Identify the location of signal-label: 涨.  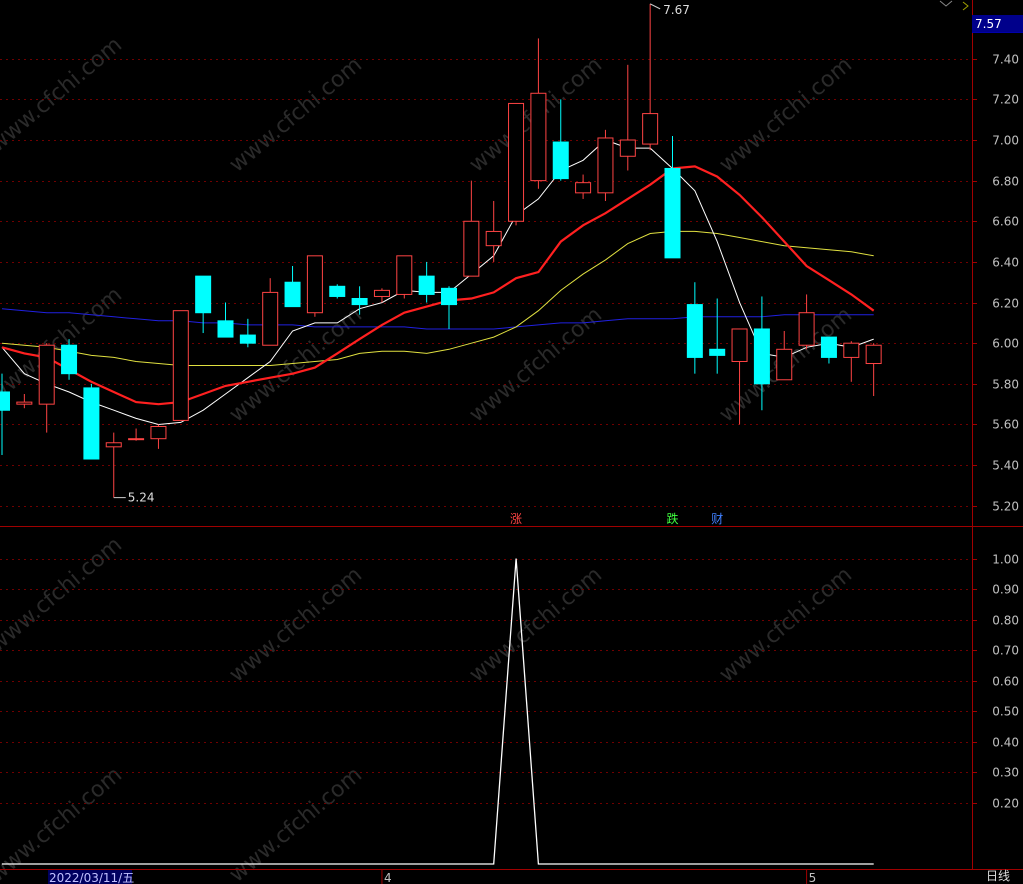
(516, 518).